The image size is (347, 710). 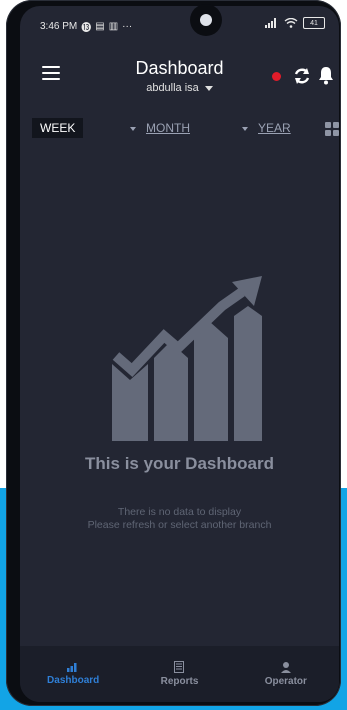 I want to click on empty-state-title: This is your Dashboard, so click(x=179, y=463).